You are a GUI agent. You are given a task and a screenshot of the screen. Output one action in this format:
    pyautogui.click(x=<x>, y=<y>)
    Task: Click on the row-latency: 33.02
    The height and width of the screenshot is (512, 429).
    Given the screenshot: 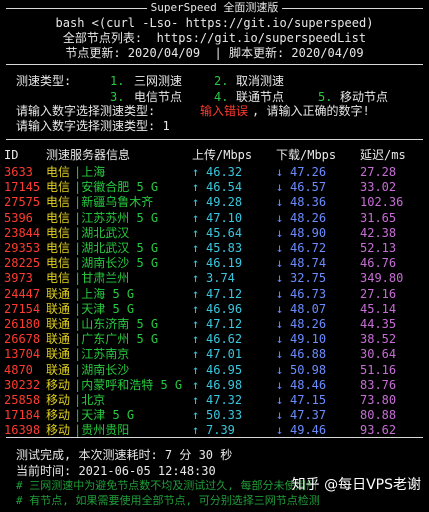 What is the action you would take?
    pyautogui.click(x=378, y=187)
    